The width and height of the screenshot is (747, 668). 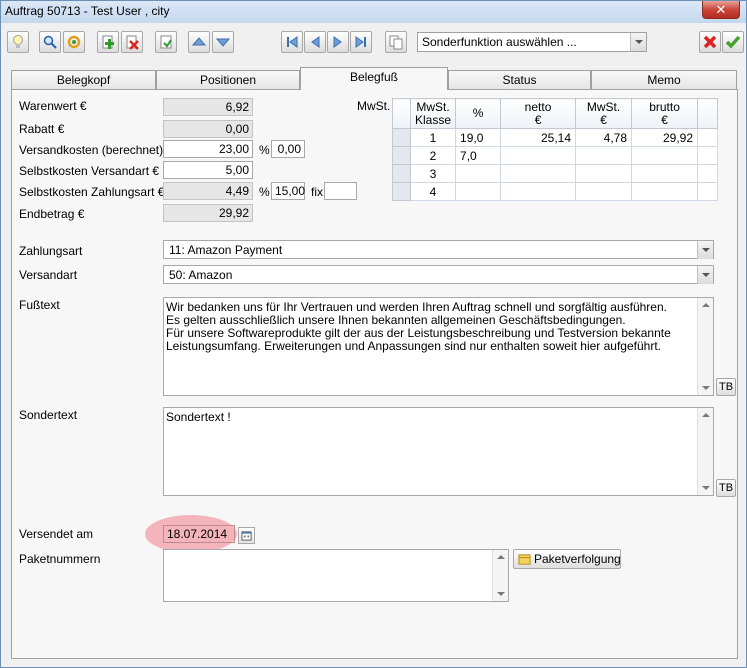 What do you see at coordinates (39, 305) in the screenshot?
I see `fusstext-label: Fußtext` at bounding box center [39, 305].